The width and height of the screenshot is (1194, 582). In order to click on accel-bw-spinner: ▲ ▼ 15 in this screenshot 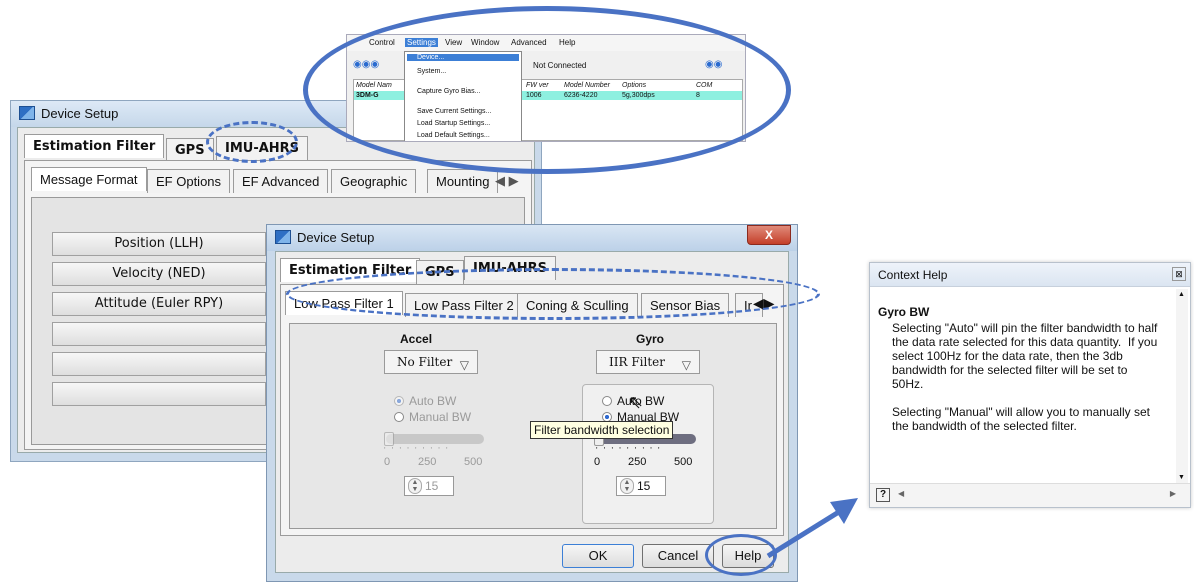, I will do `click(429, 486)`.